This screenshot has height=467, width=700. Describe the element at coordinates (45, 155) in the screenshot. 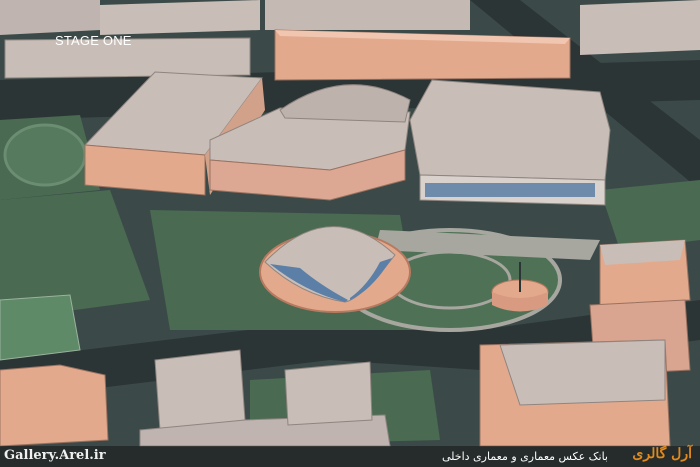

I see `track-field` at that location.